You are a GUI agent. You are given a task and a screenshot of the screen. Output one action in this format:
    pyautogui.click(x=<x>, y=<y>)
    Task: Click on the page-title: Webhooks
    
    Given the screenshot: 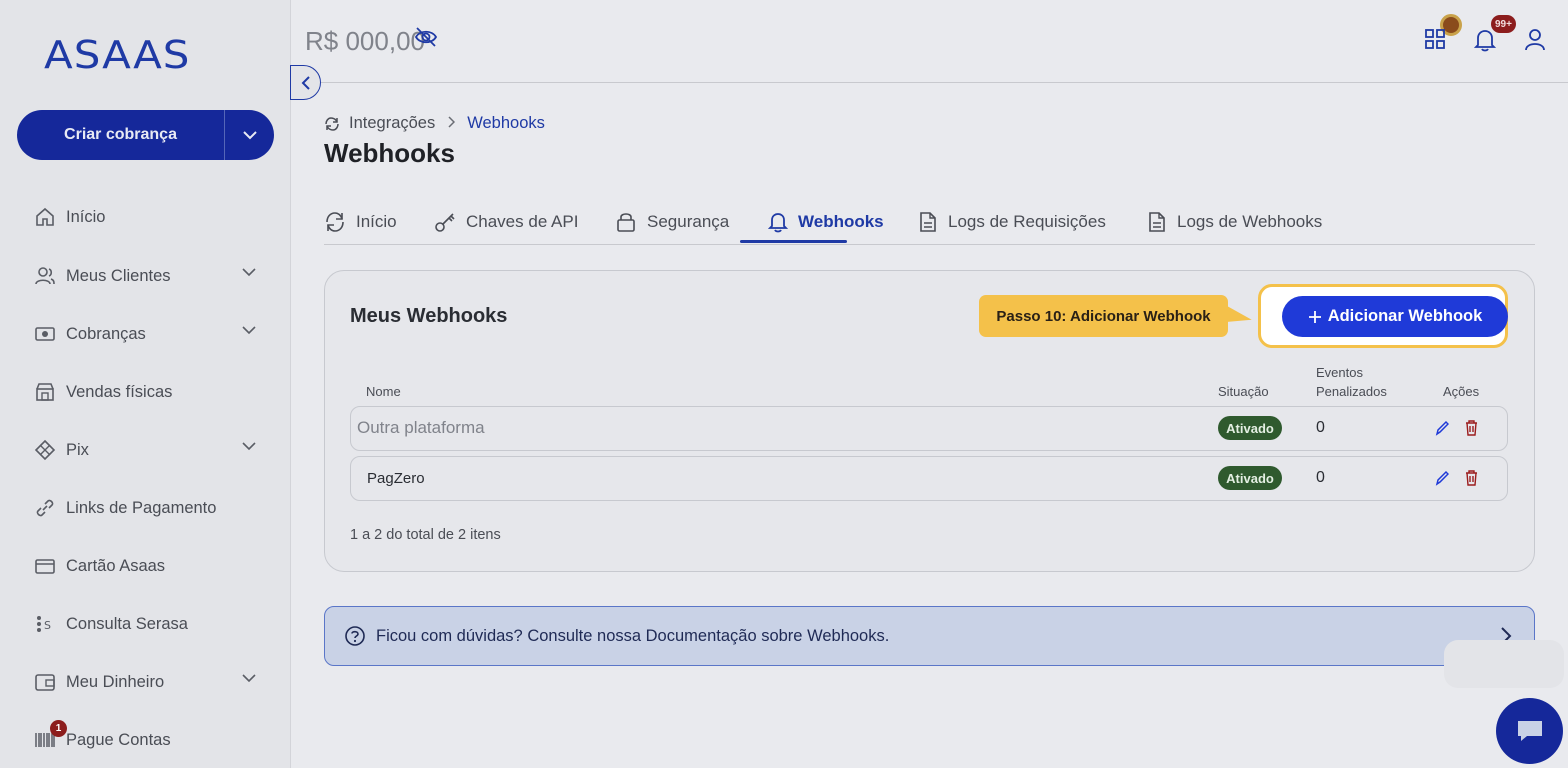 What is the action you would take?
    pyautogui.click(x=389, y=153)
    